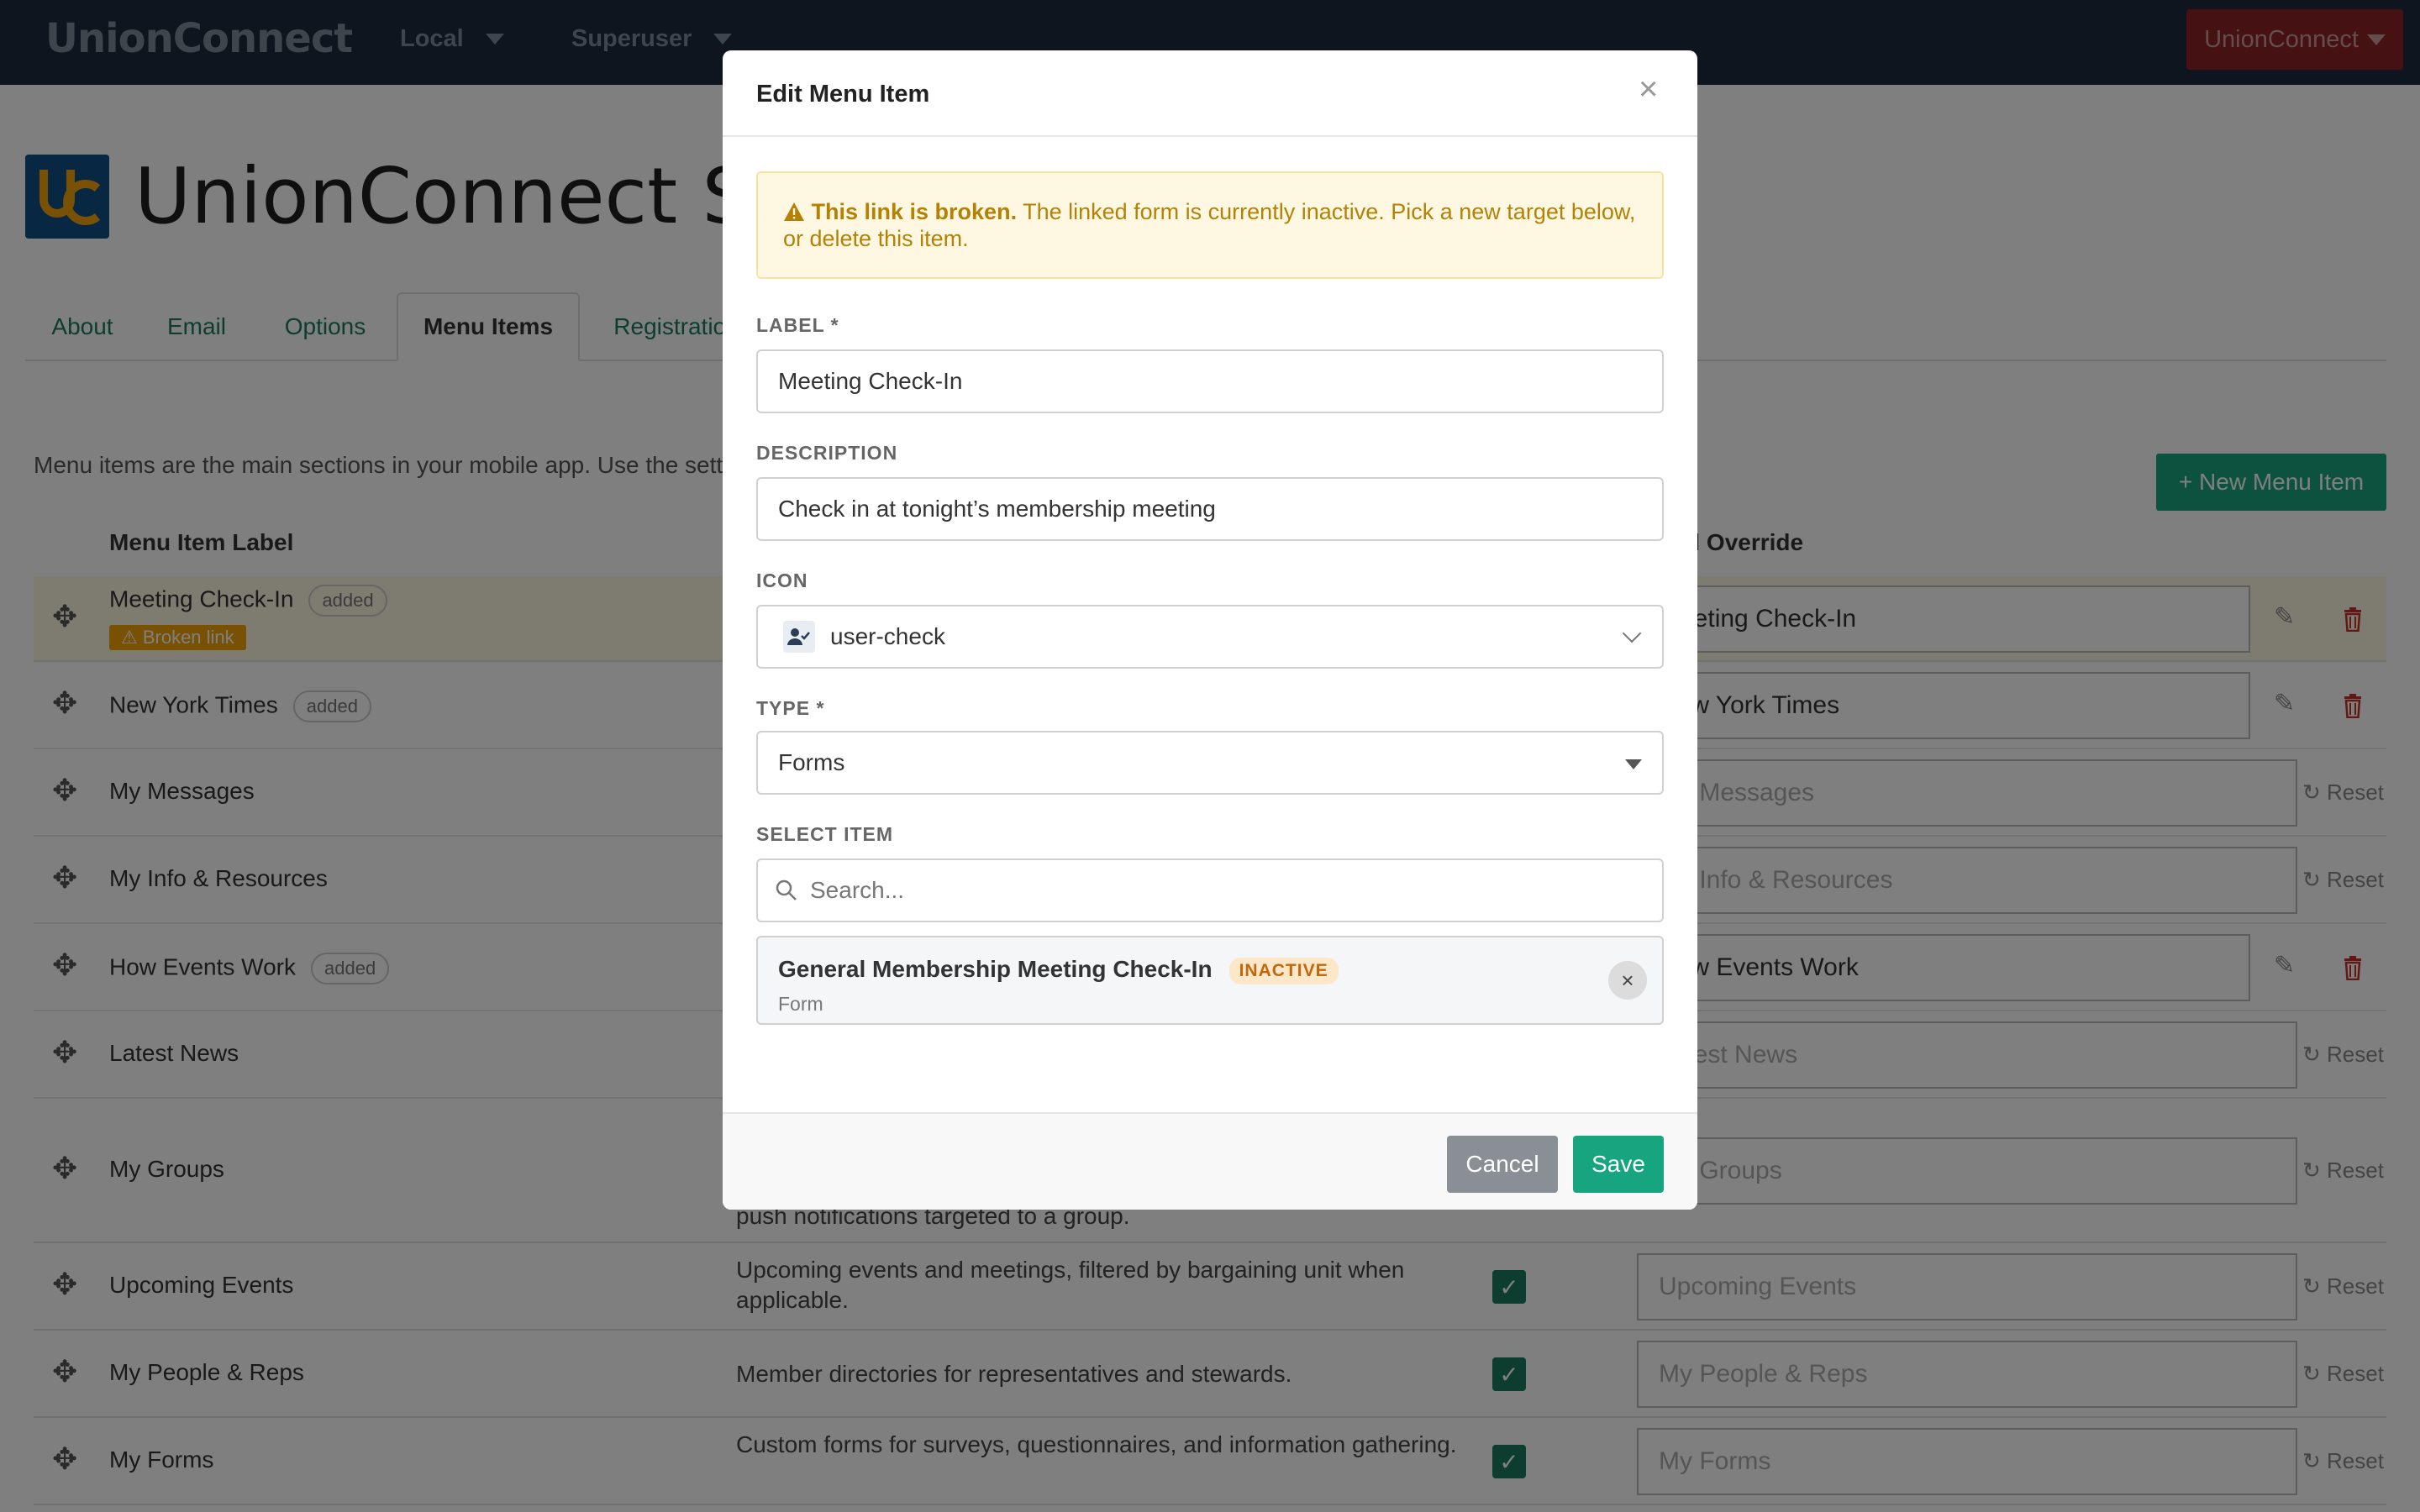  Describe the element at coordinates (786, 889) in the screenshot. I see `search-icon` at that location.